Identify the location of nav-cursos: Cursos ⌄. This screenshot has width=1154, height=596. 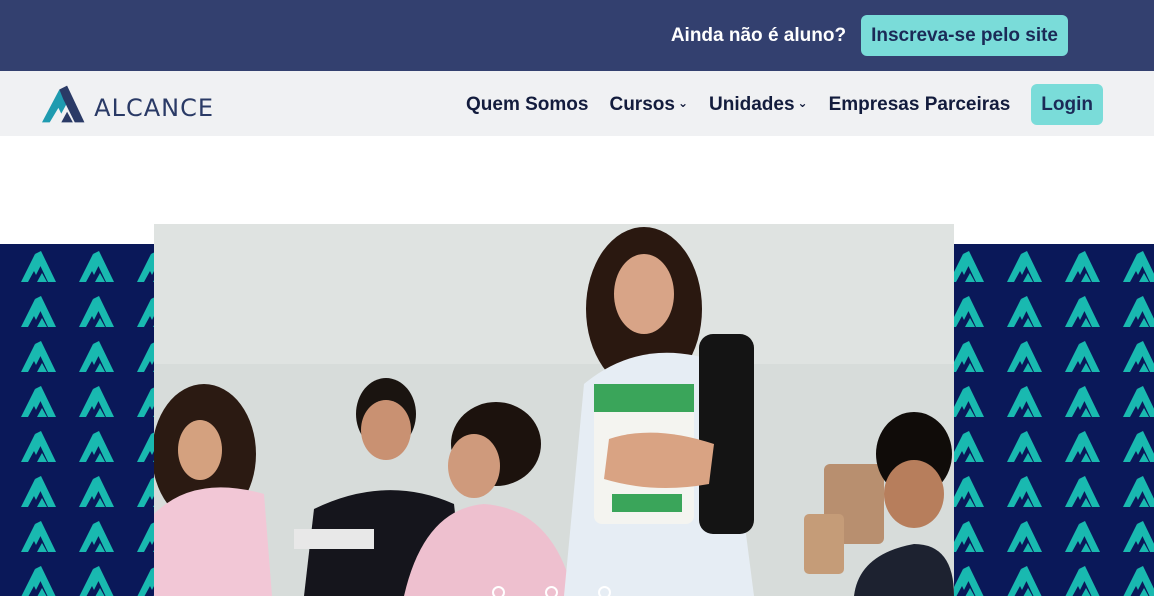
(648, 105).